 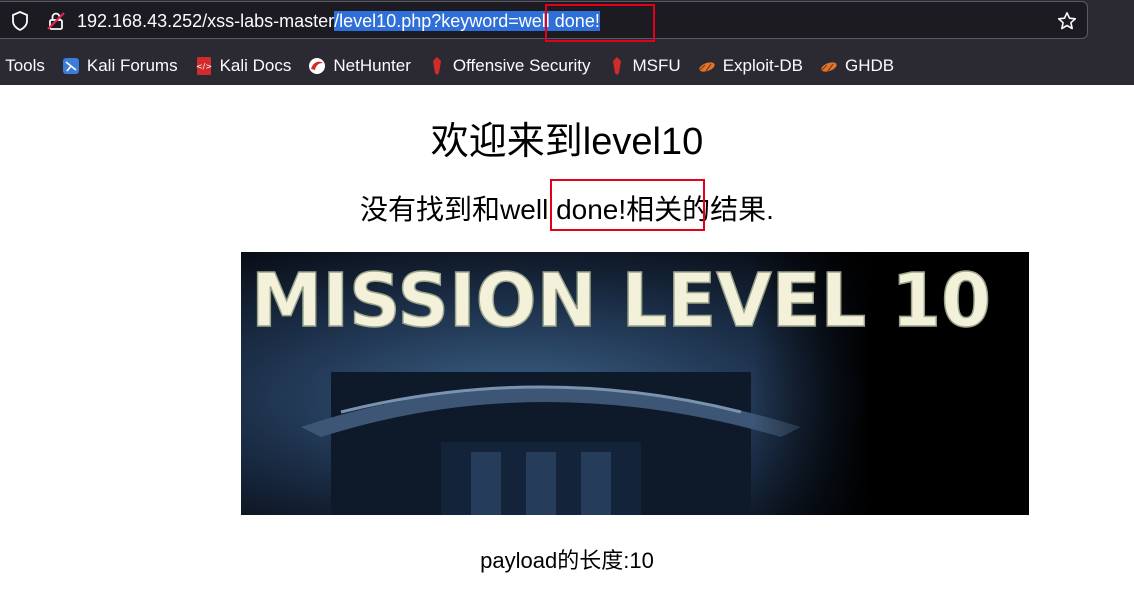 I want to click on bookmark-item: Offensive Security, so click(x=509, y=66).